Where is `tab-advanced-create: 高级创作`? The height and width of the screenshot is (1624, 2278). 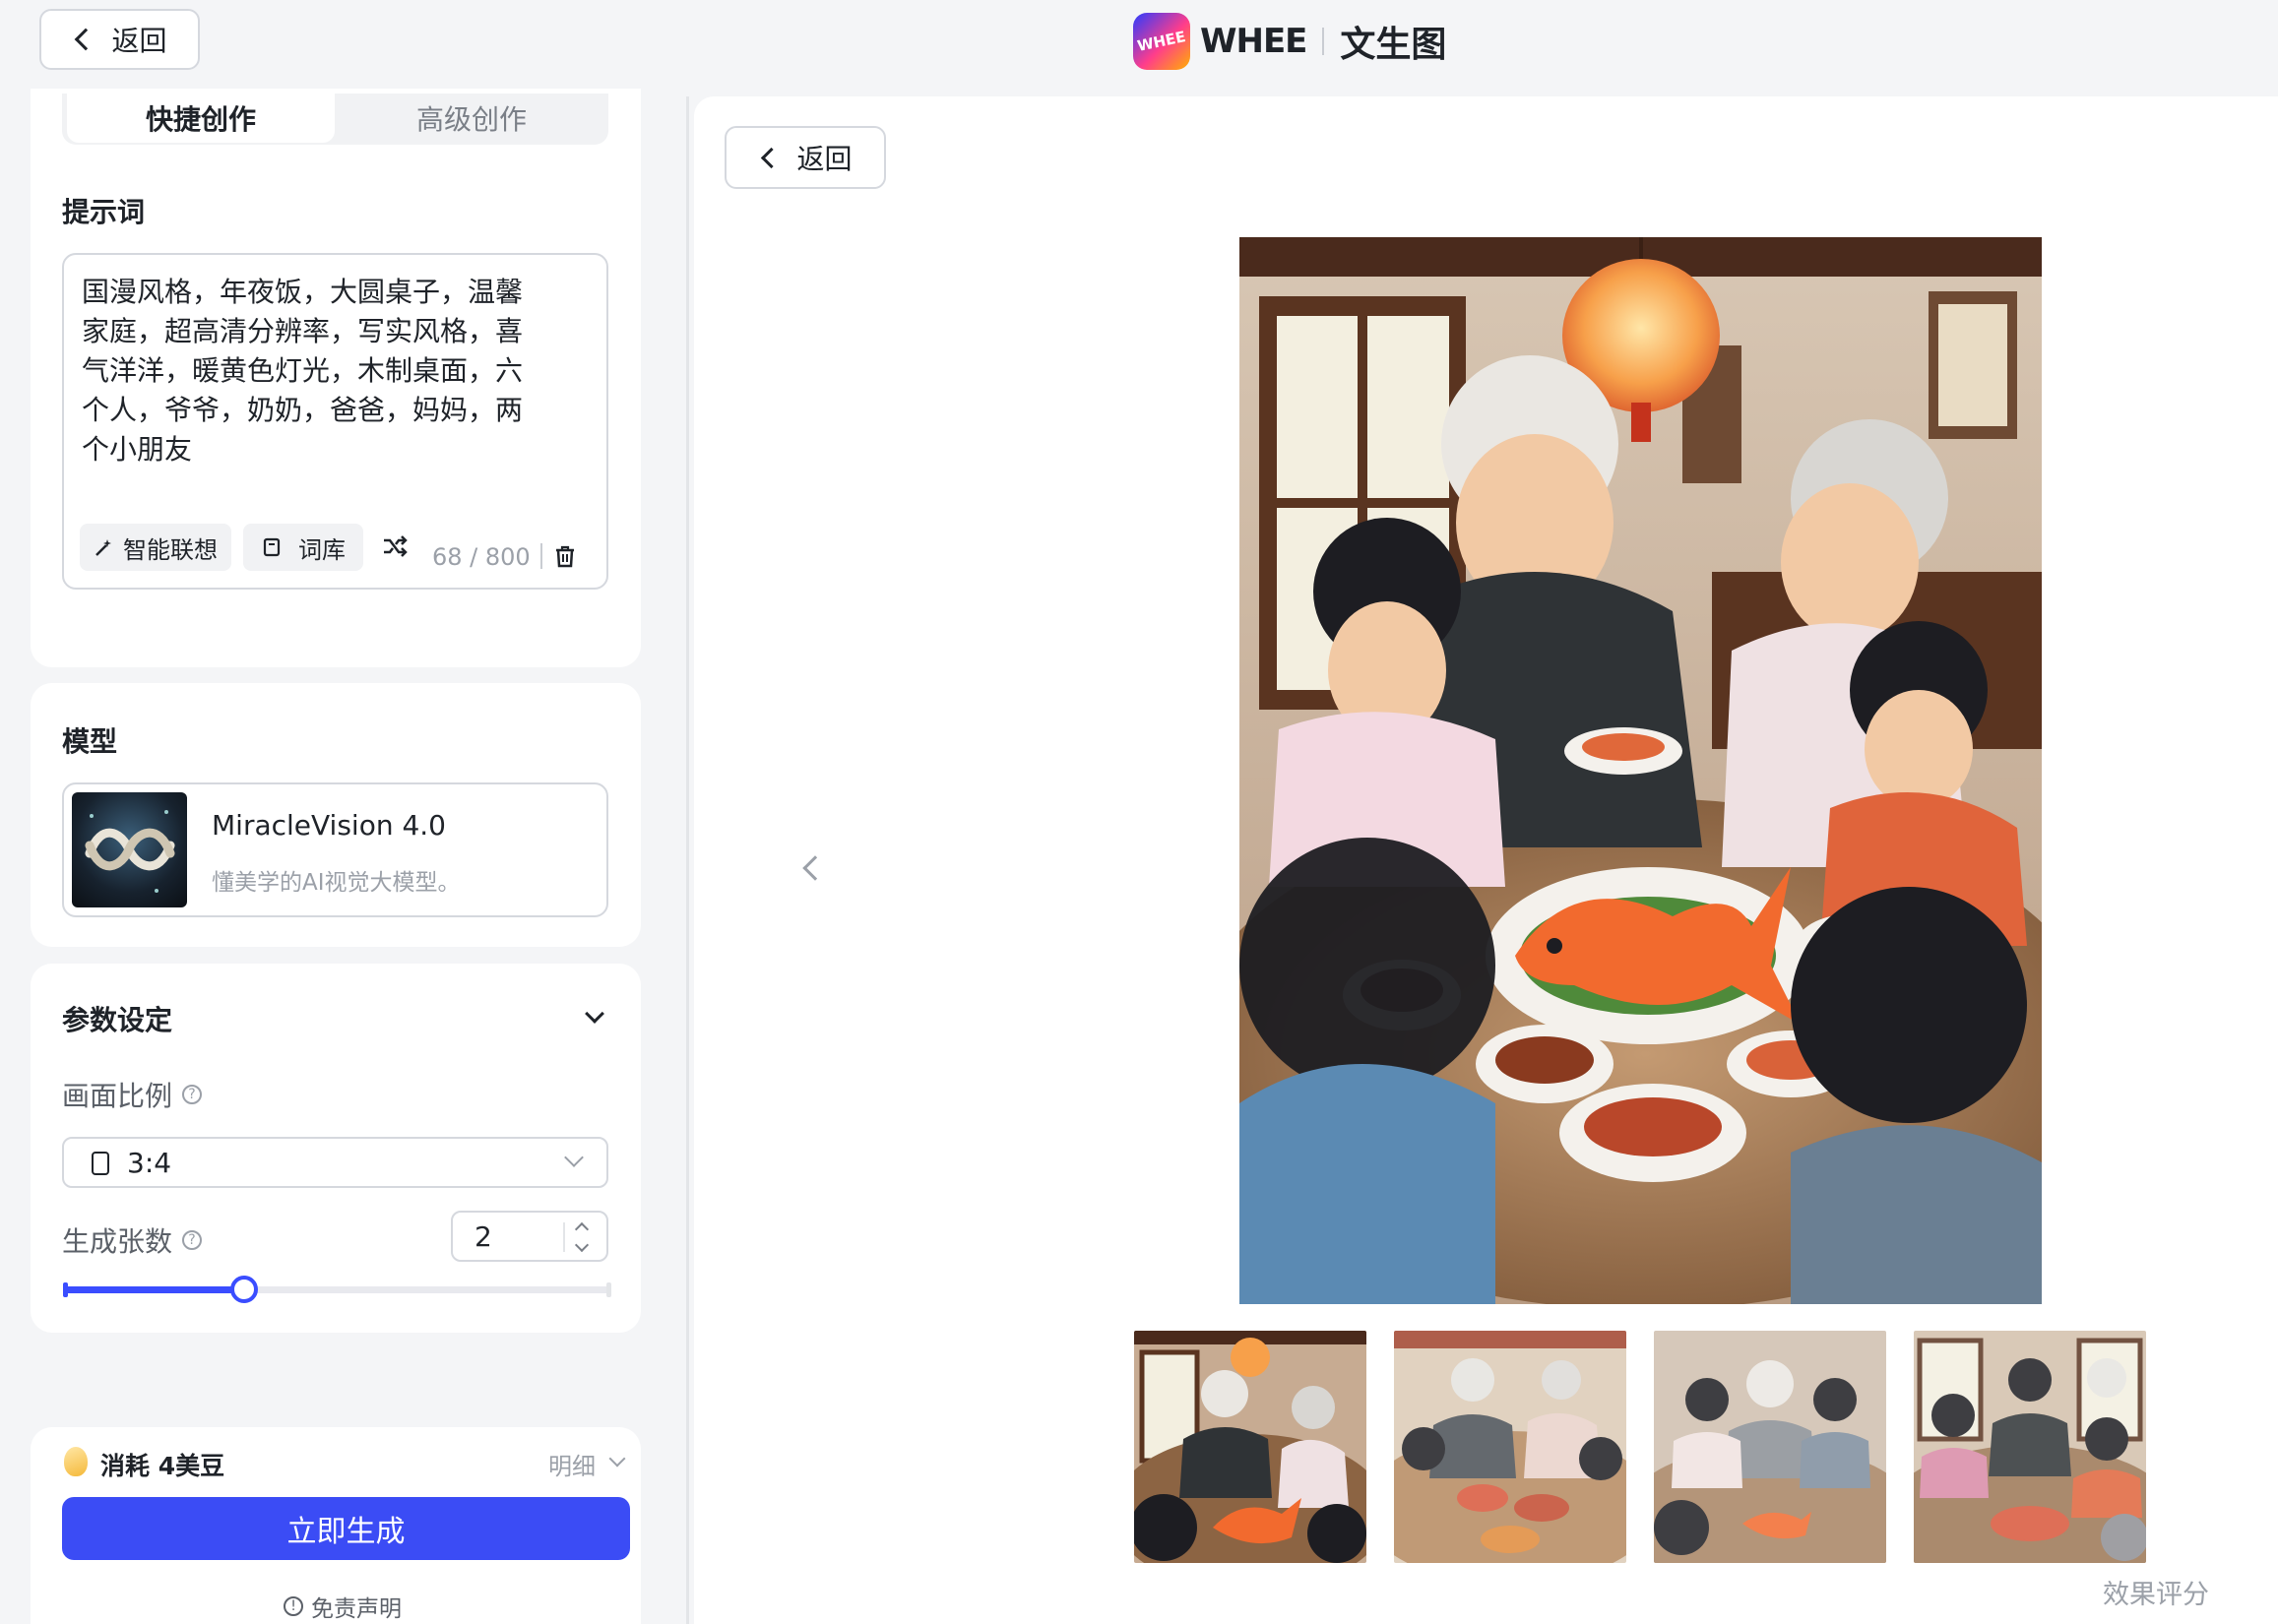 tab-advanced-create: 高级创作 is located at coordinates (471, 118).